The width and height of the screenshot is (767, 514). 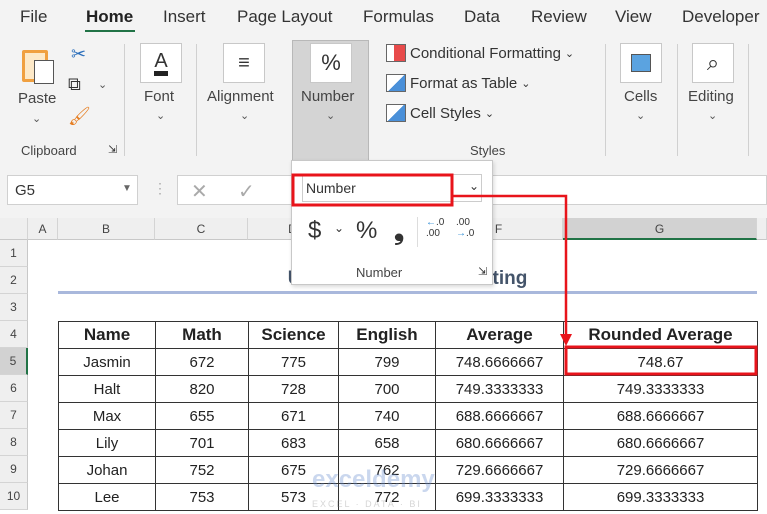 What do you see at coordinates (372, 190) in the screenshot?
I see `highlight-box-format` at bounding box center [372, 190].